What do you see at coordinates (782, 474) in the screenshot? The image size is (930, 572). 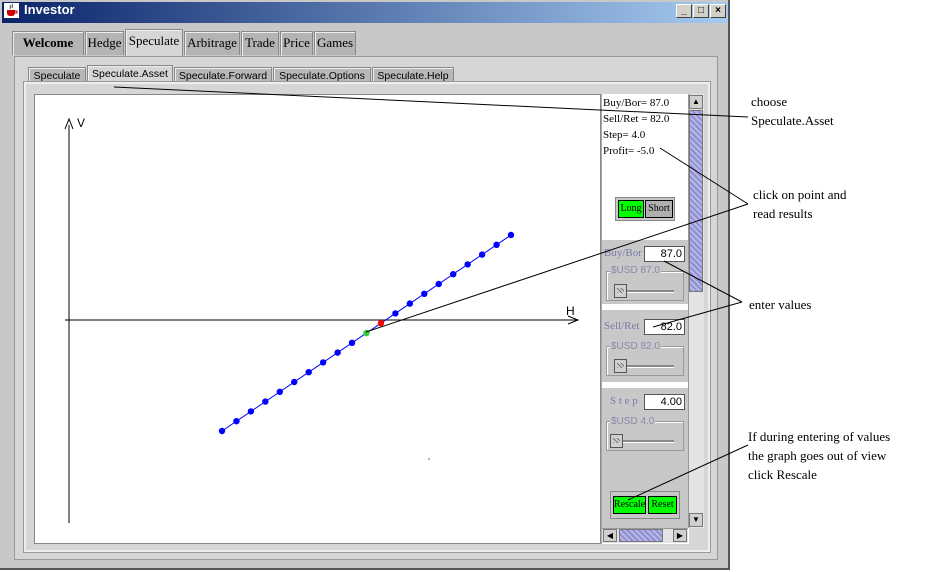 I see `annotation-rescale-3: click Rescale` at bounding box center [782, 474].